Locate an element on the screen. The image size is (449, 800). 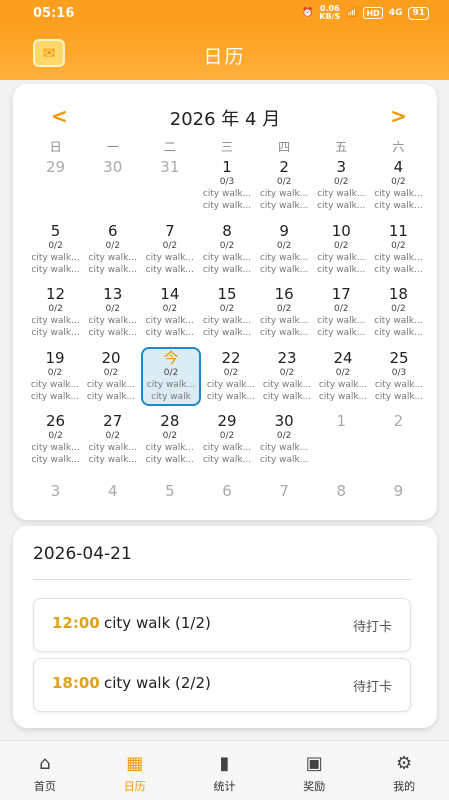
day-number: 9 is located at coordinates (284, 230).